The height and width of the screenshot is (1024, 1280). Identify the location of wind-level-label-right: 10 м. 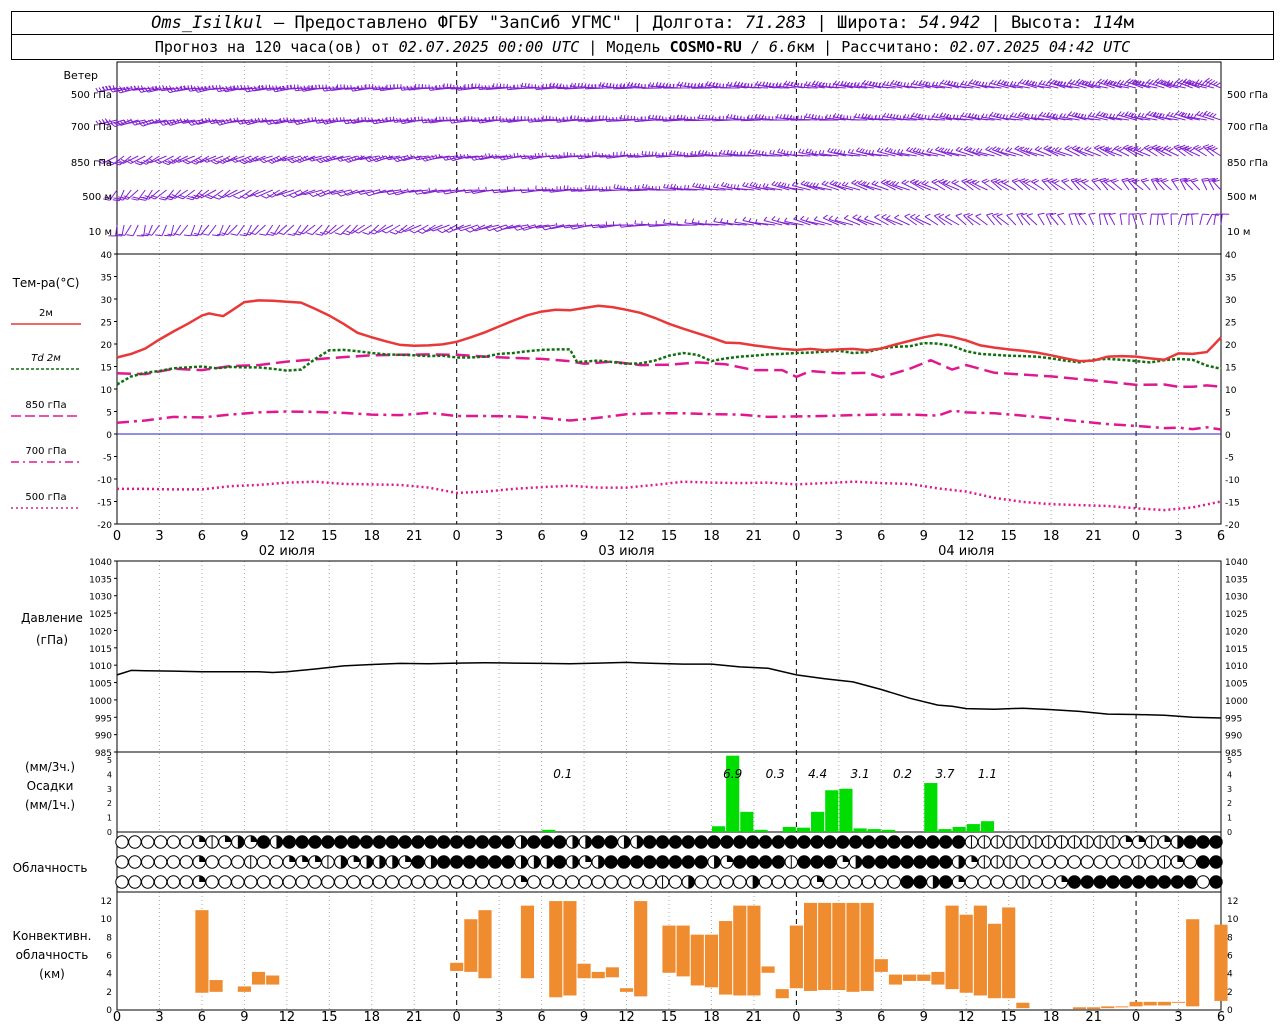
(1238, 232).